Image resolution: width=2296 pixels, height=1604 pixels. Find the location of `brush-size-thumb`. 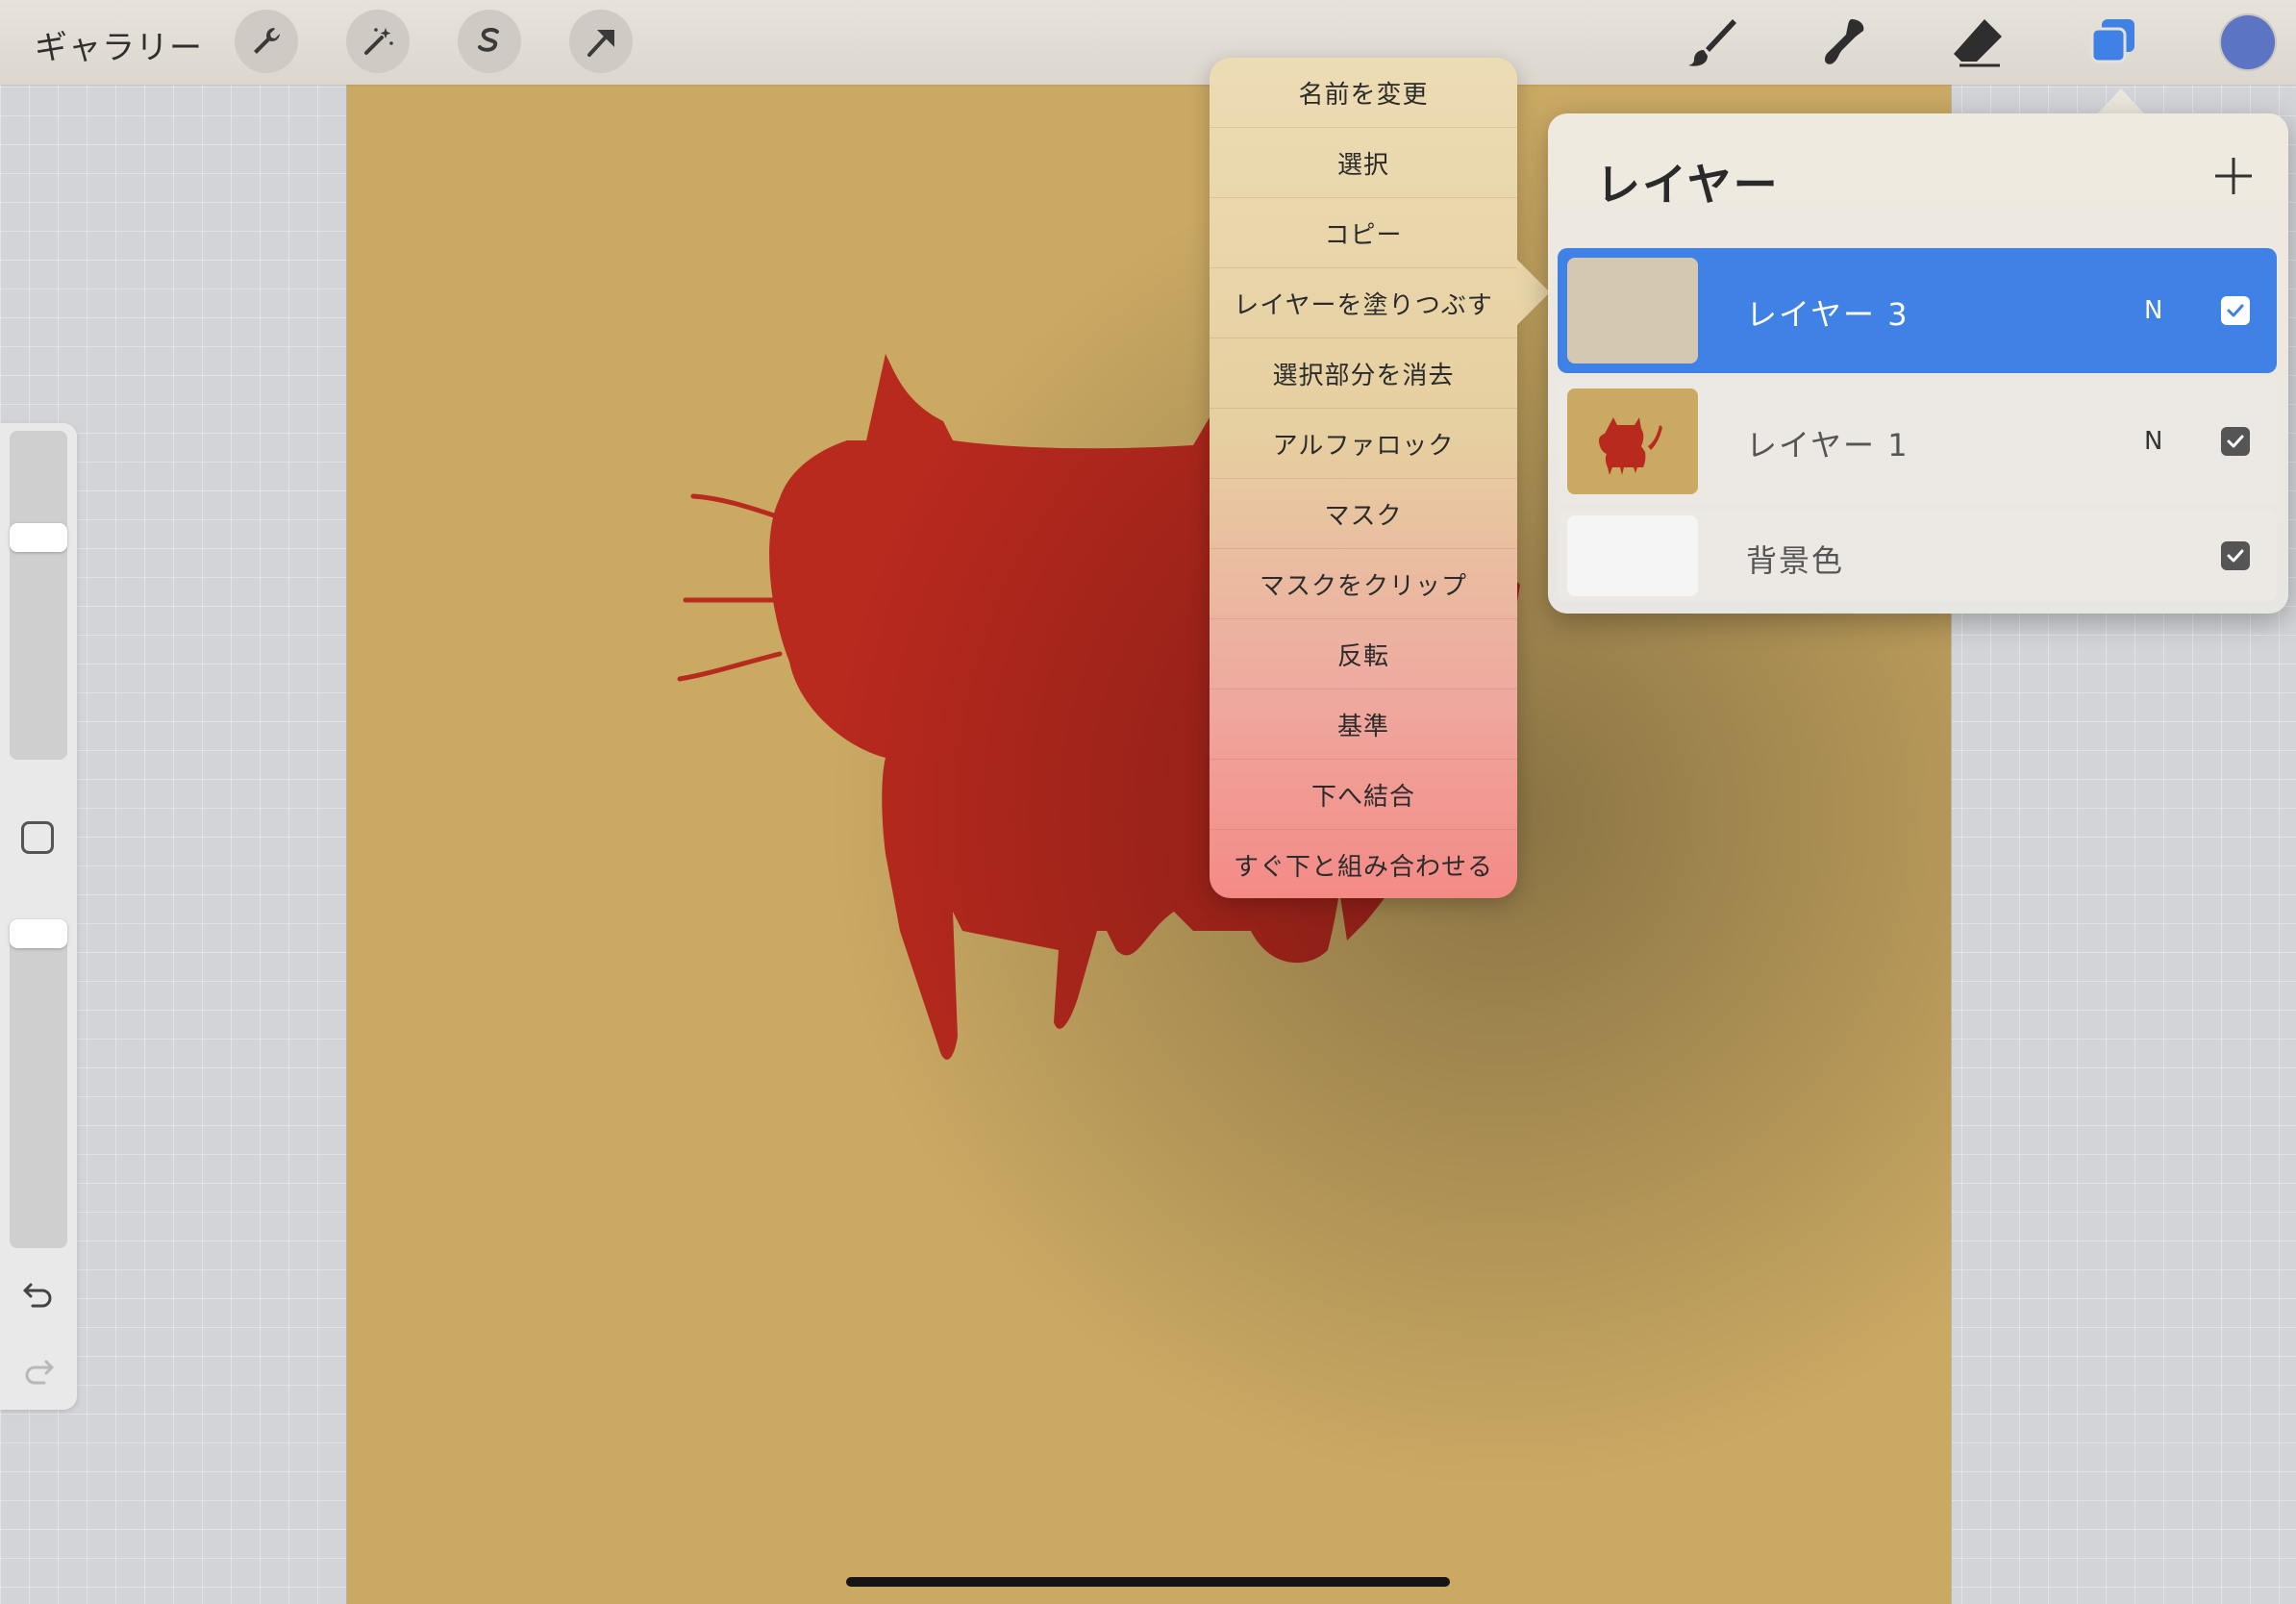

brush-size-thumb is located at coordinates (38, 537).